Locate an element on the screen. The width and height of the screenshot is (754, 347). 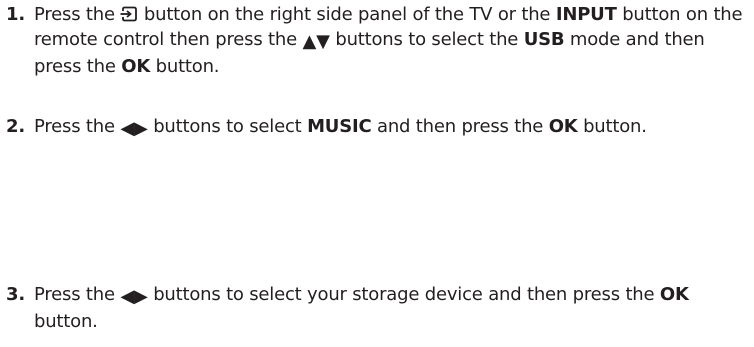
button-name-input: INPUT is located at coordinates (586, 14).